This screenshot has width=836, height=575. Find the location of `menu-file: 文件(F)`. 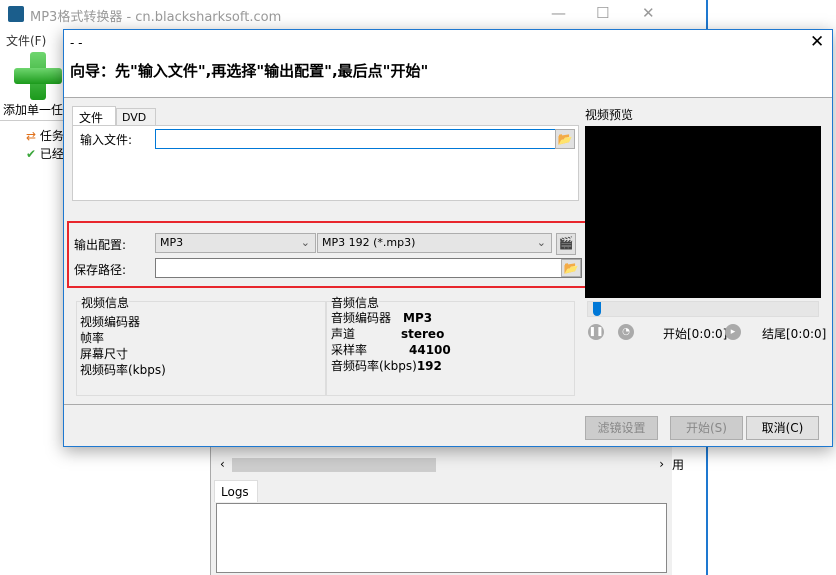

menu-file: 文件(F) is located at coordinates (26, 40).